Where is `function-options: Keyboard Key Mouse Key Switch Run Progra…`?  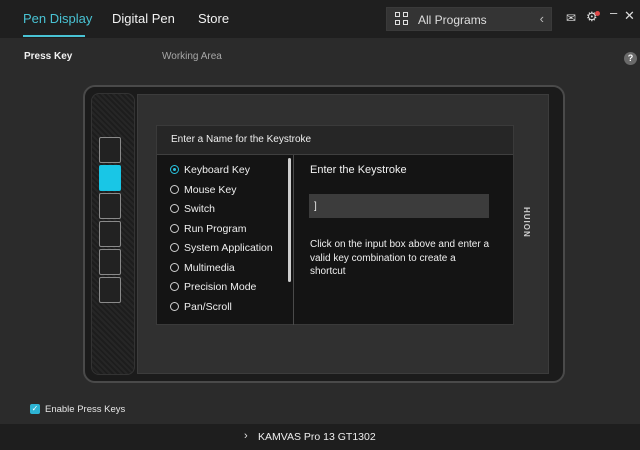
function-options: Keyboard Key Mouse Key Switch Run Progra… is located at coordinates (230, 241).